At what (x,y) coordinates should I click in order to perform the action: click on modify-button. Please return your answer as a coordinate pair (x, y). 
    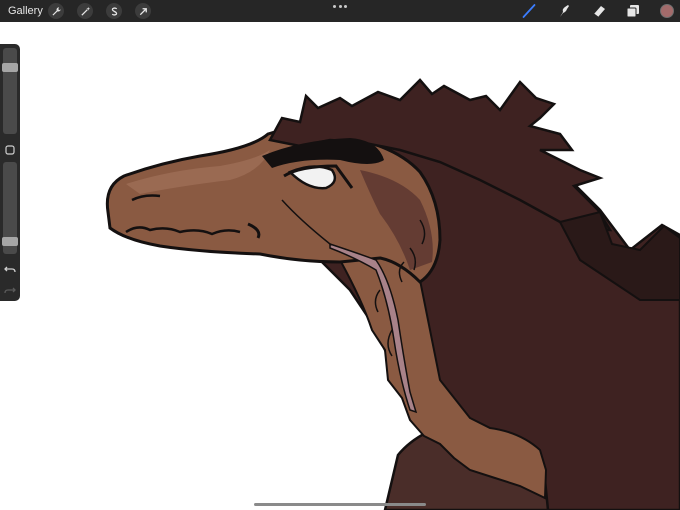
    Looking at the image, I should click on (10, 150).